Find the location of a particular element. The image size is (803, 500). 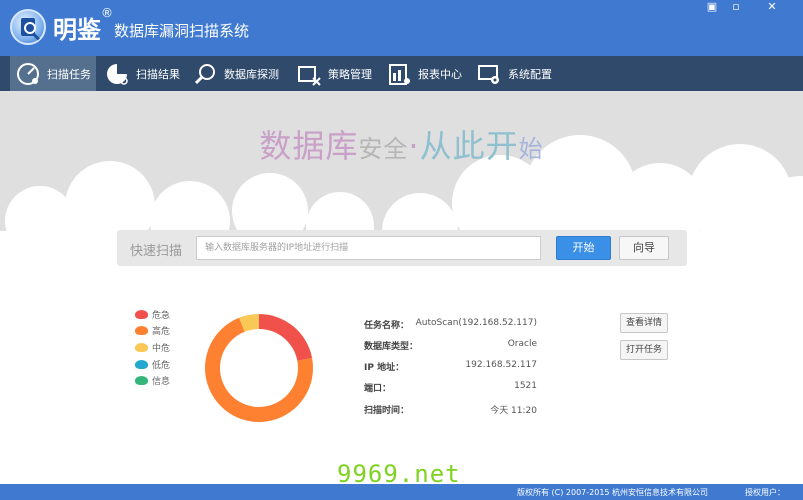

quick-scan-label: 快速扫描 is located at coordinates (156, 251).